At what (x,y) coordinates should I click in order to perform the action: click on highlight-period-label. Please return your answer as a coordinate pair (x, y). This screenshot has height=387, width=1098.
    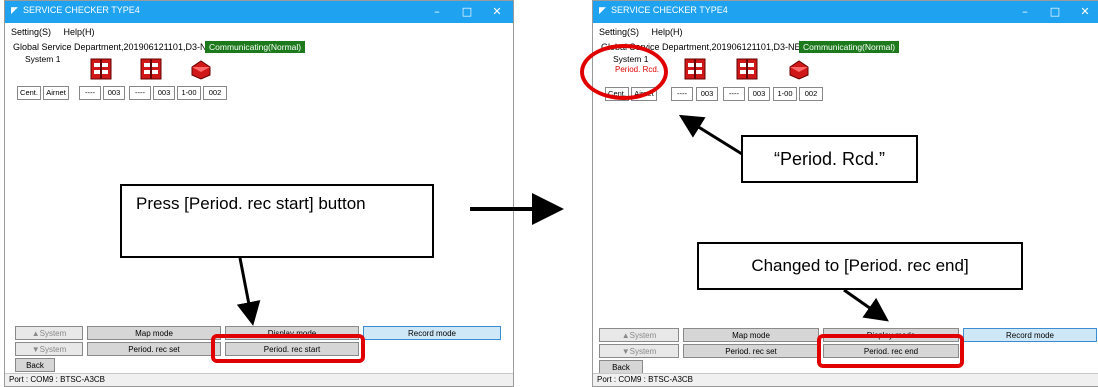
    Looking at the image, I should click on (624, 72).